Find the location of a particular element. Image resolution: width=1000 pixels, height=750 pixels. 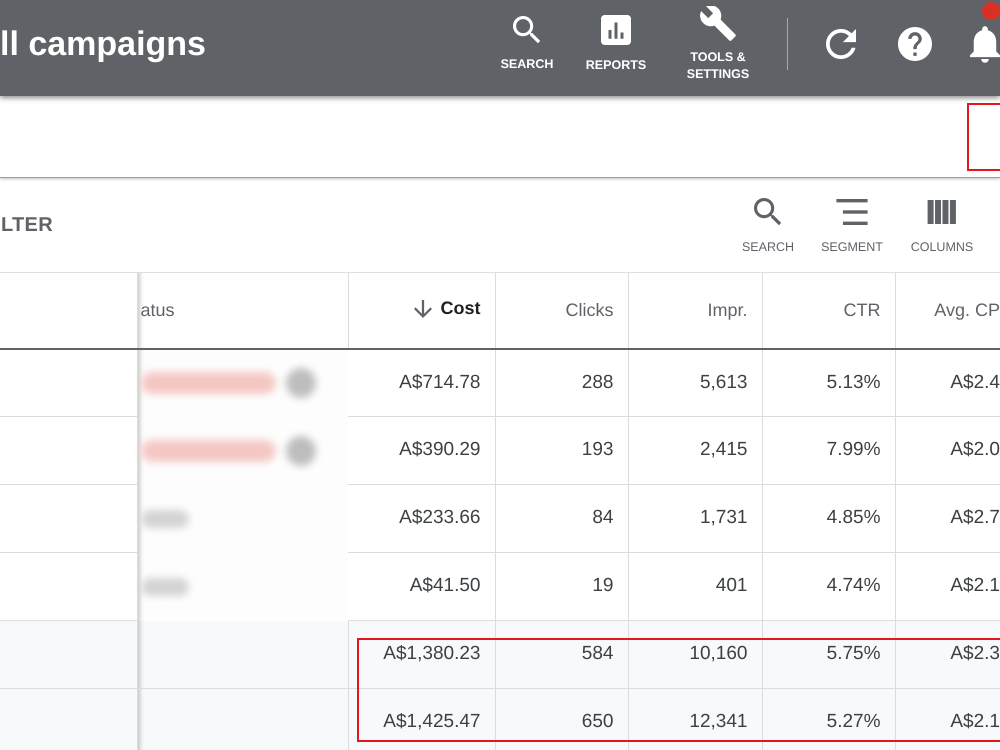

table-cell: A$2.7 is located at coordinates (947, 518).